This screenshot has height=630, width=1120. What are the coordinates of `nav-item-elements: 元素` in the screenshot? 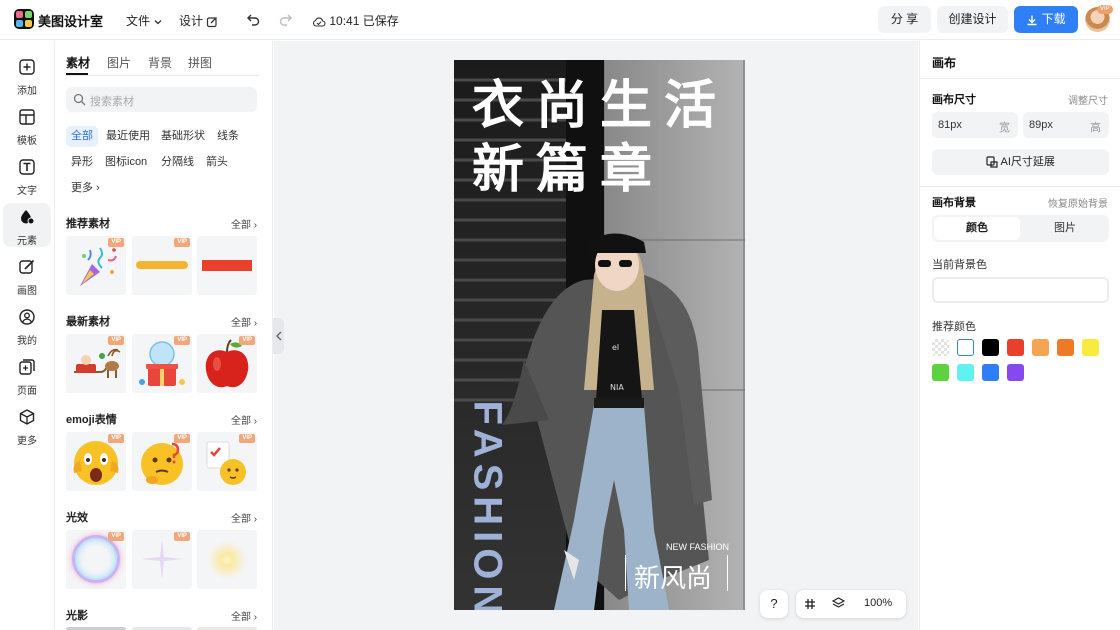 It's located at (27, 225).